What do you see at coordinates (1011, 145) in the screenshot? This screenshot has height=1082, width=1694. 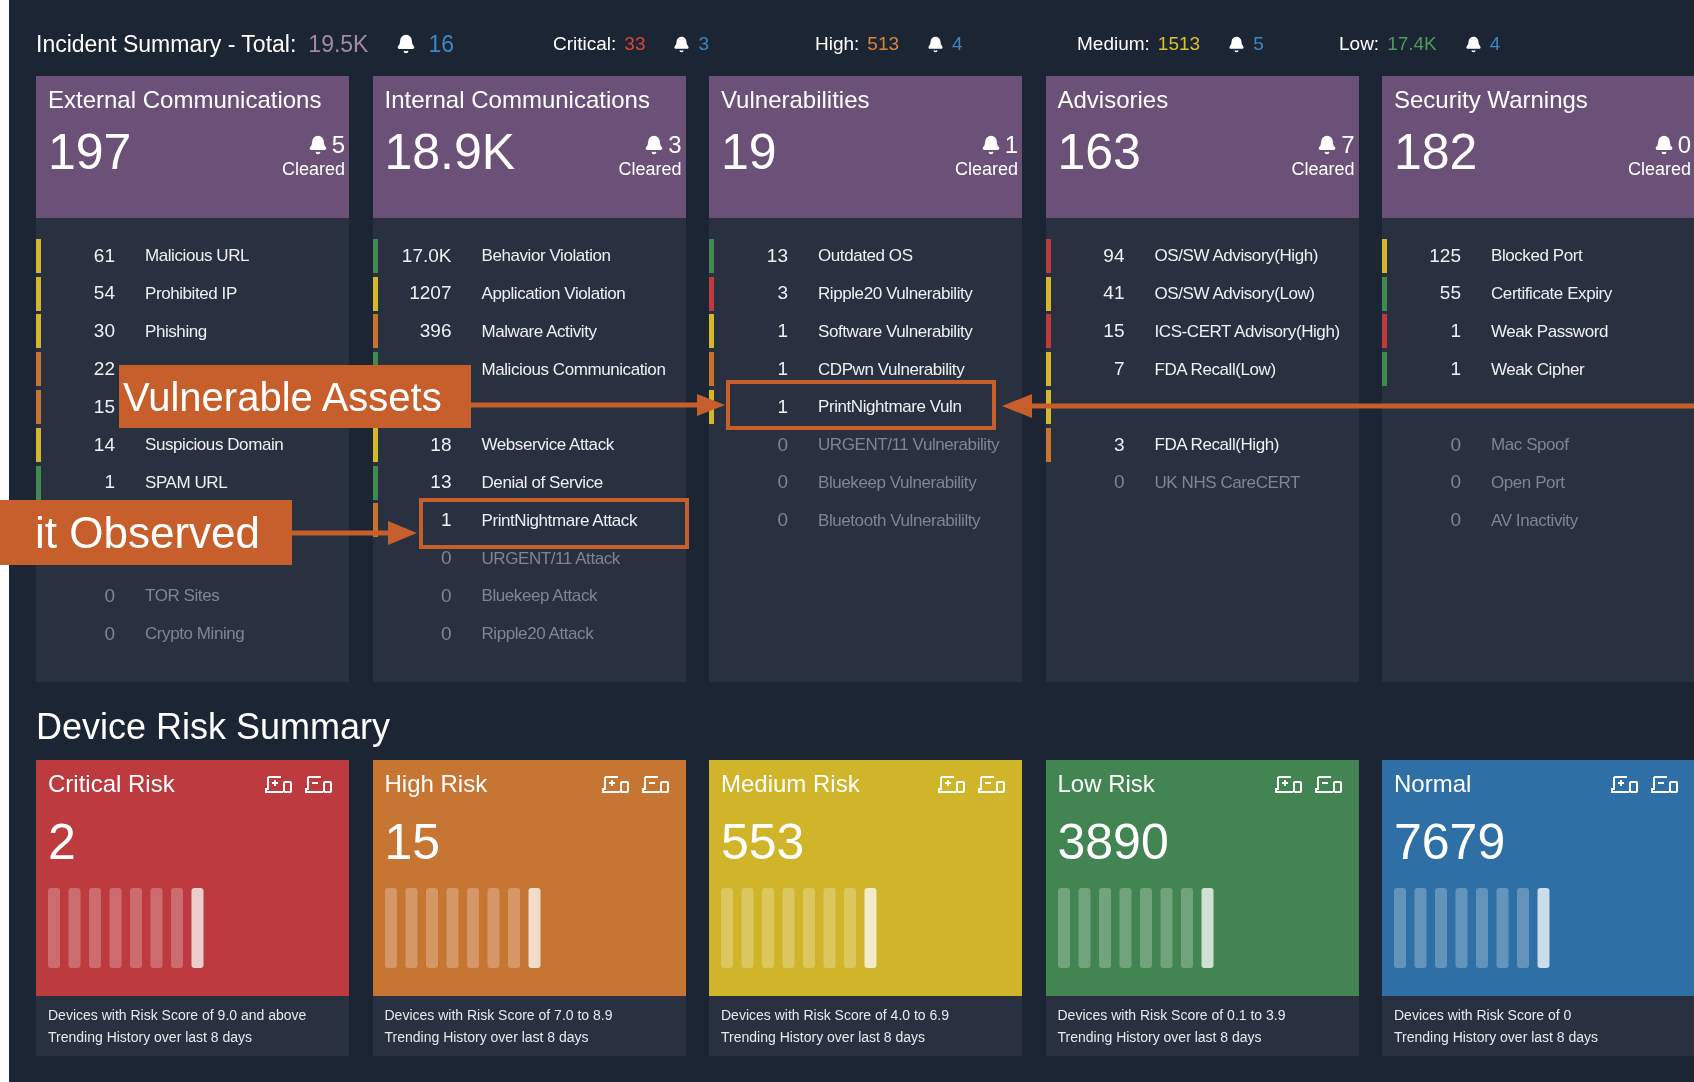 I see `alert-count: 1` at bounding box center [1011, 145].